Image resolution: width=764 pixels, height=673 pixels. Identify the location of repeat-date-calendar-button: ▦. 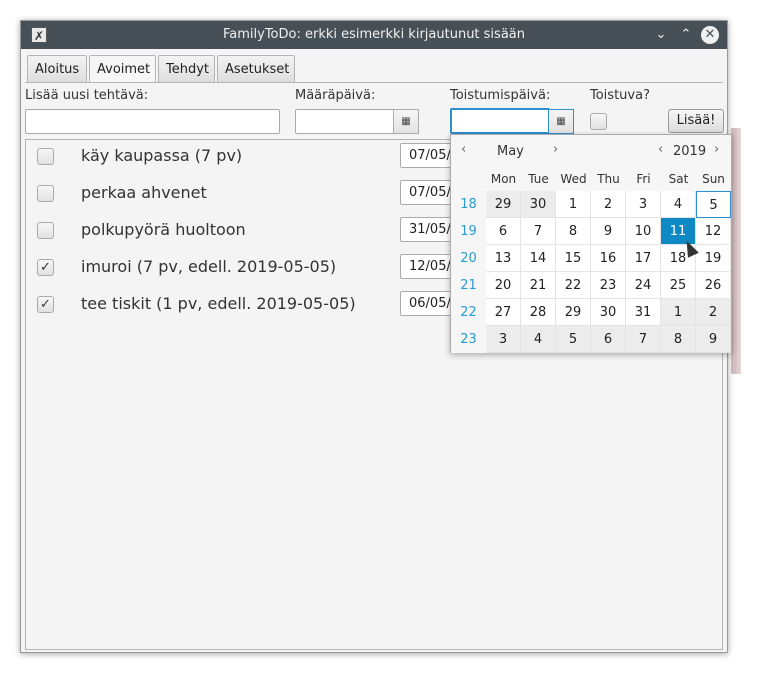
(561, 121).